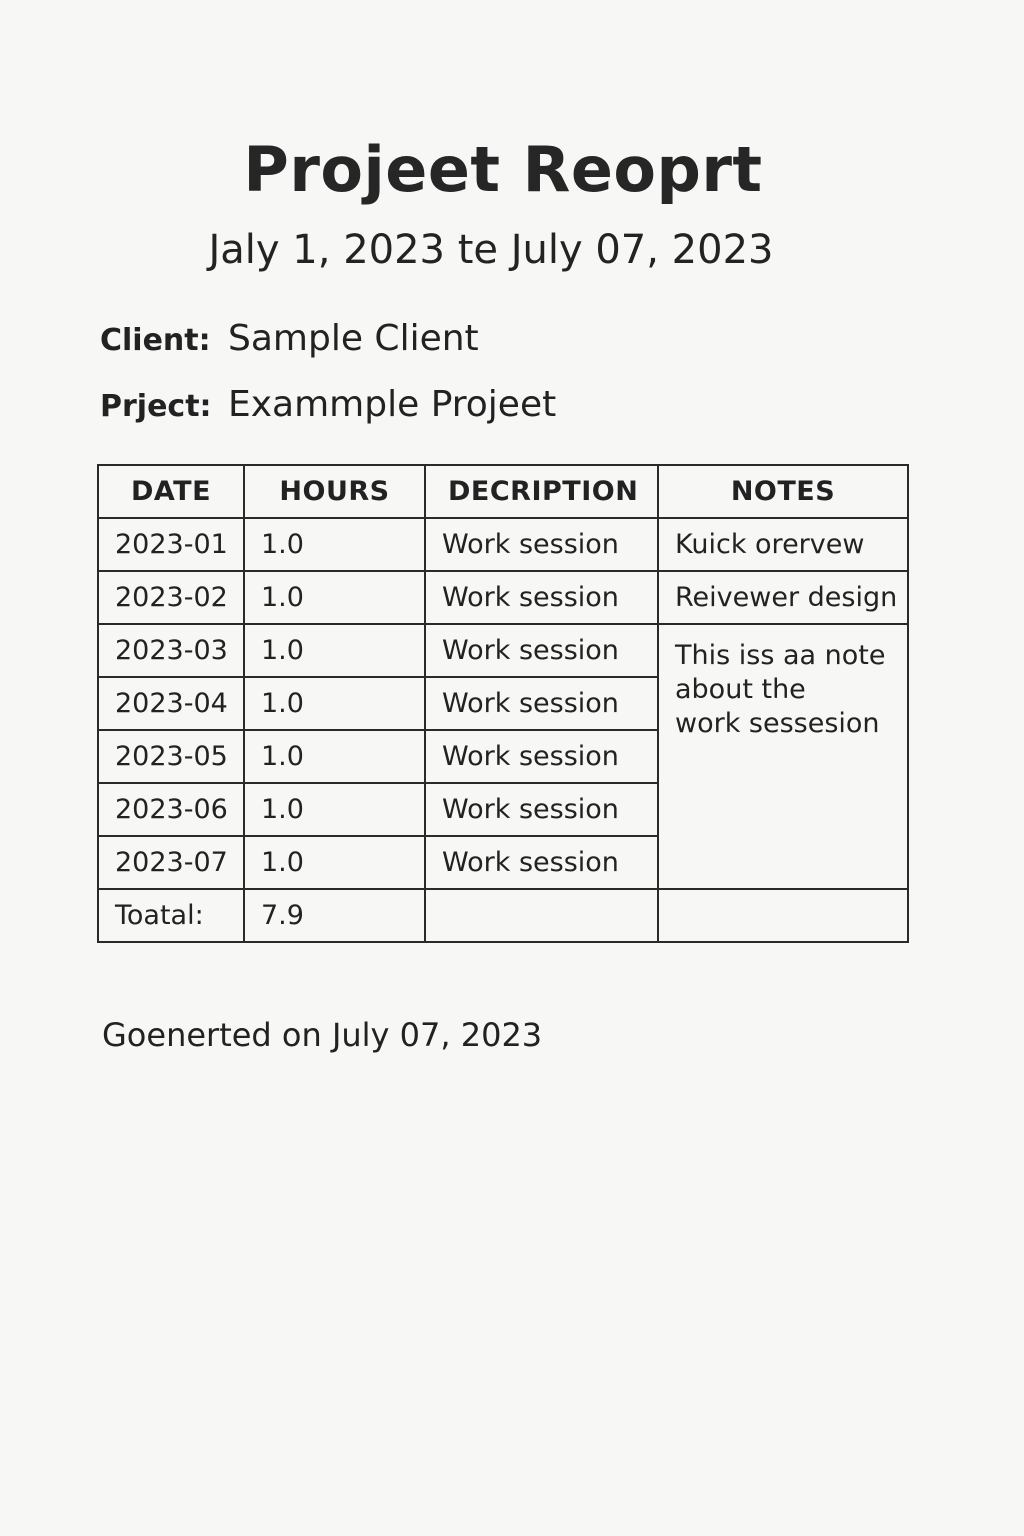  What do you see at coordinates (171, 491) in the screenshot?
I see `column-header-date: DATE` at bounding box center [171, 491].